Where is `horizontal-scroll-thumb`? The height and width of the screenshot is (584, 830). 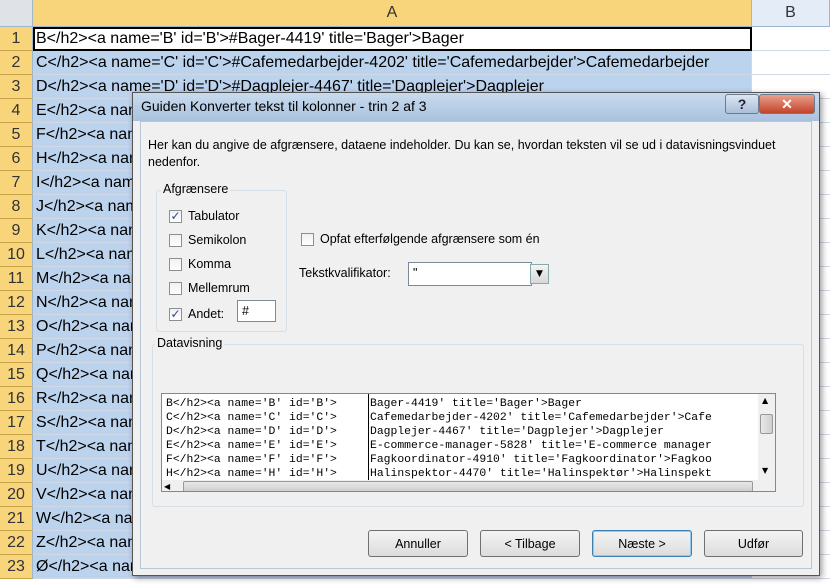 horizontal-scroll-thumb is located at coordinates (468, 486).